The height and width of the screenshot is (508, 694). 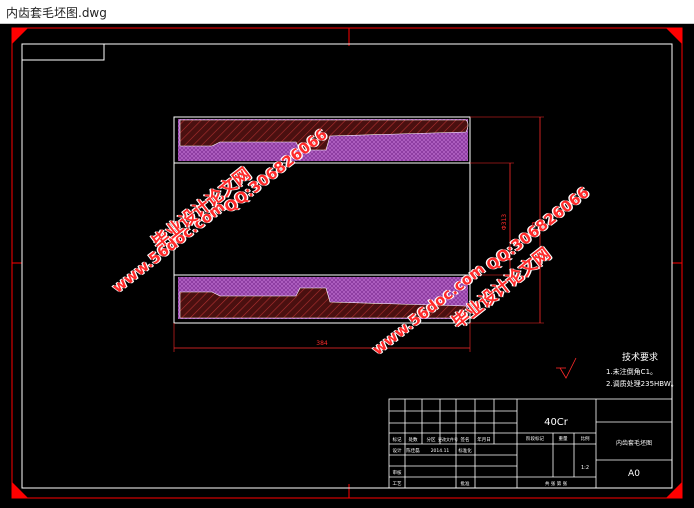 I want to click on tb-header-2: 分区, so click(x=431, y=439).